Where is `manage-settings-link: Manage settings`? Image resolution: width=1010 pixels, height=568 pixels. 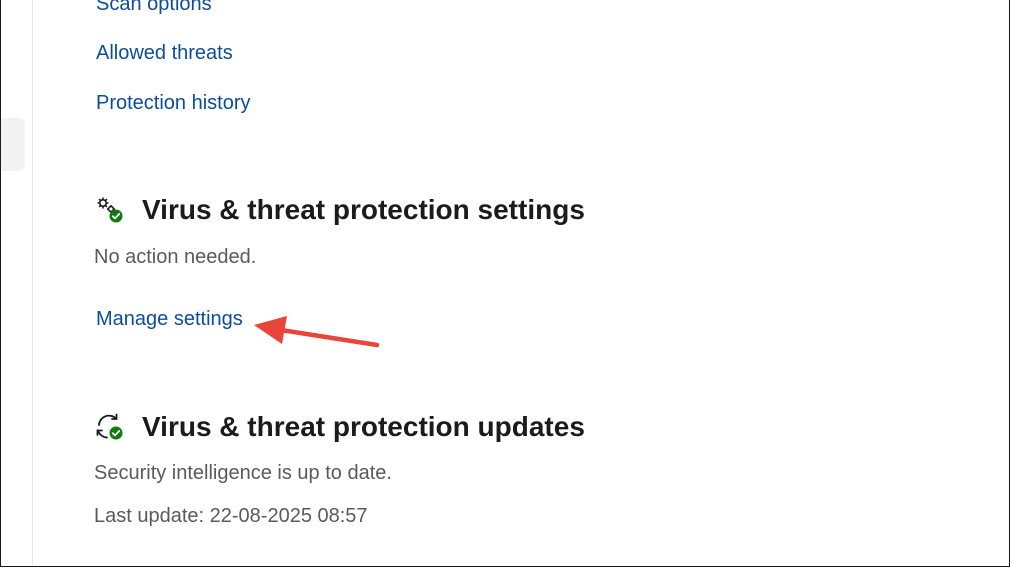
manage-settings-link: Manage settings is located at coordinates (169, 319).